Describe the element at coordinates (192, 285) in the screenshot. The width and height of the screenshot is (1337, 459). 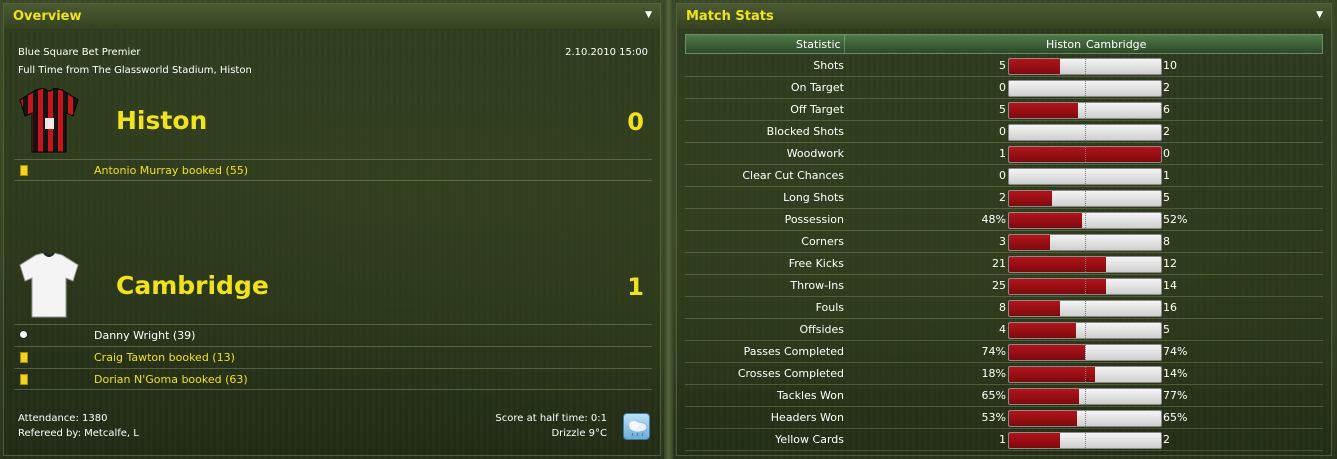
I see `away-team-name: Cambridge` at that location.